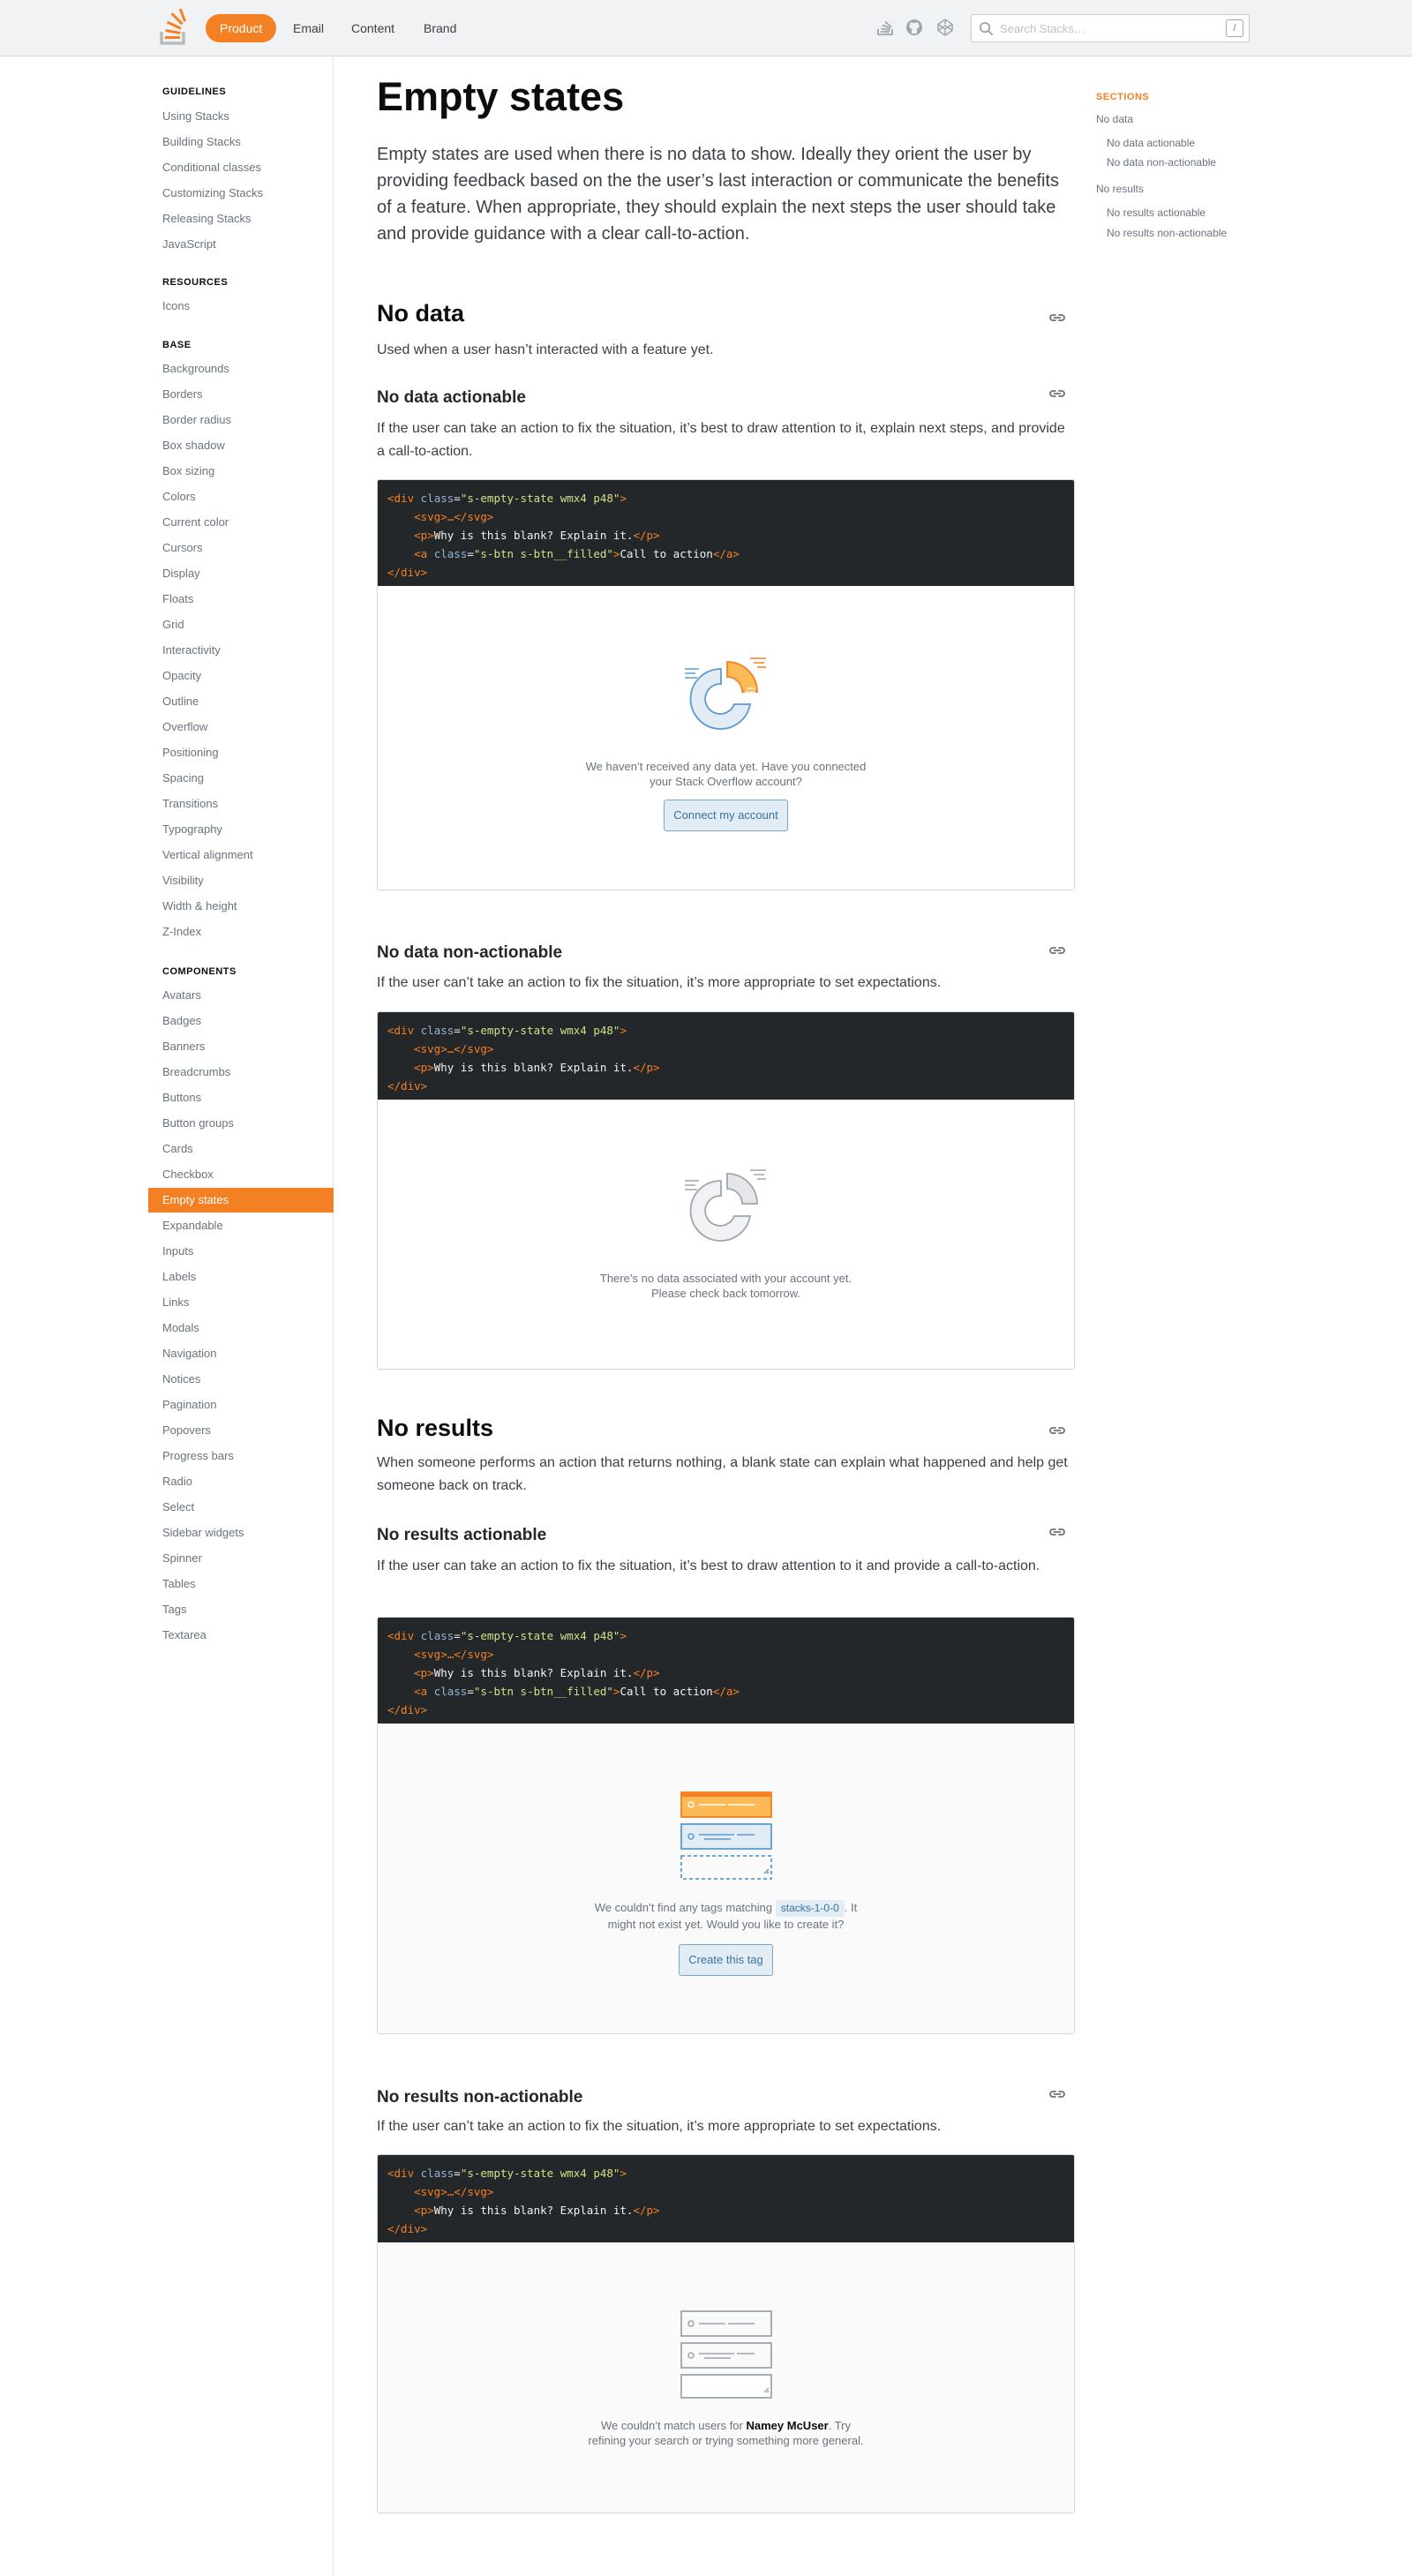 This screenshot has width=1412, height=2576. I want to click on sidebar-item-popovers: Popovers, so click(241, 1430).